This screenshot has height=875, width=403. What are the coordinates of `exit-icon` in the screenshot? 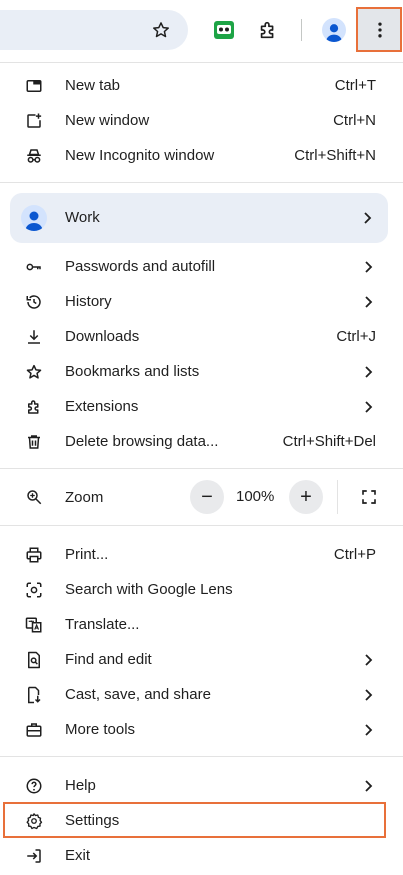 It's located at (34, 856).